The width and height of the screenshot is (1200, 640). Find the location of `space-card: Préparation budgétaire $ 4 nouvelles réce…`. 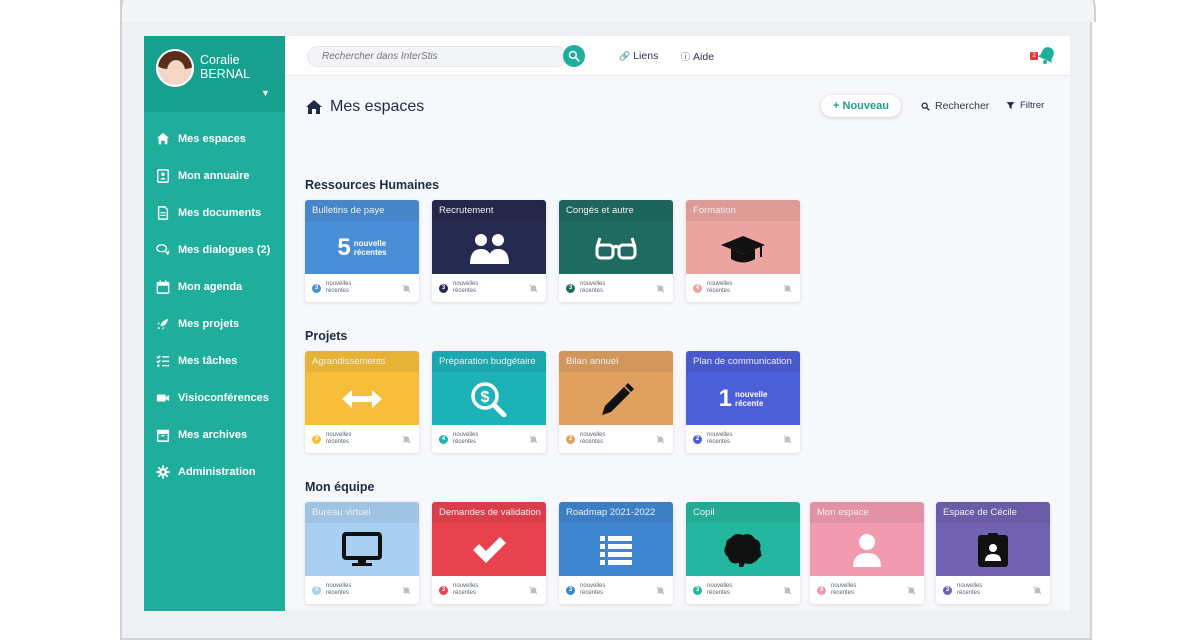

space-card: Préparation budgétaire $ 4 nouvelles réce… is located at coordinates (489, 402).